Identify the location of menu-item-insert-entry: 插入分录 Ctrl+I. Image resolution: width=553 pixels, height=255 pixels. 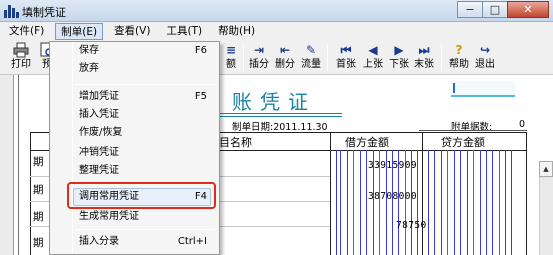
(149, 242).